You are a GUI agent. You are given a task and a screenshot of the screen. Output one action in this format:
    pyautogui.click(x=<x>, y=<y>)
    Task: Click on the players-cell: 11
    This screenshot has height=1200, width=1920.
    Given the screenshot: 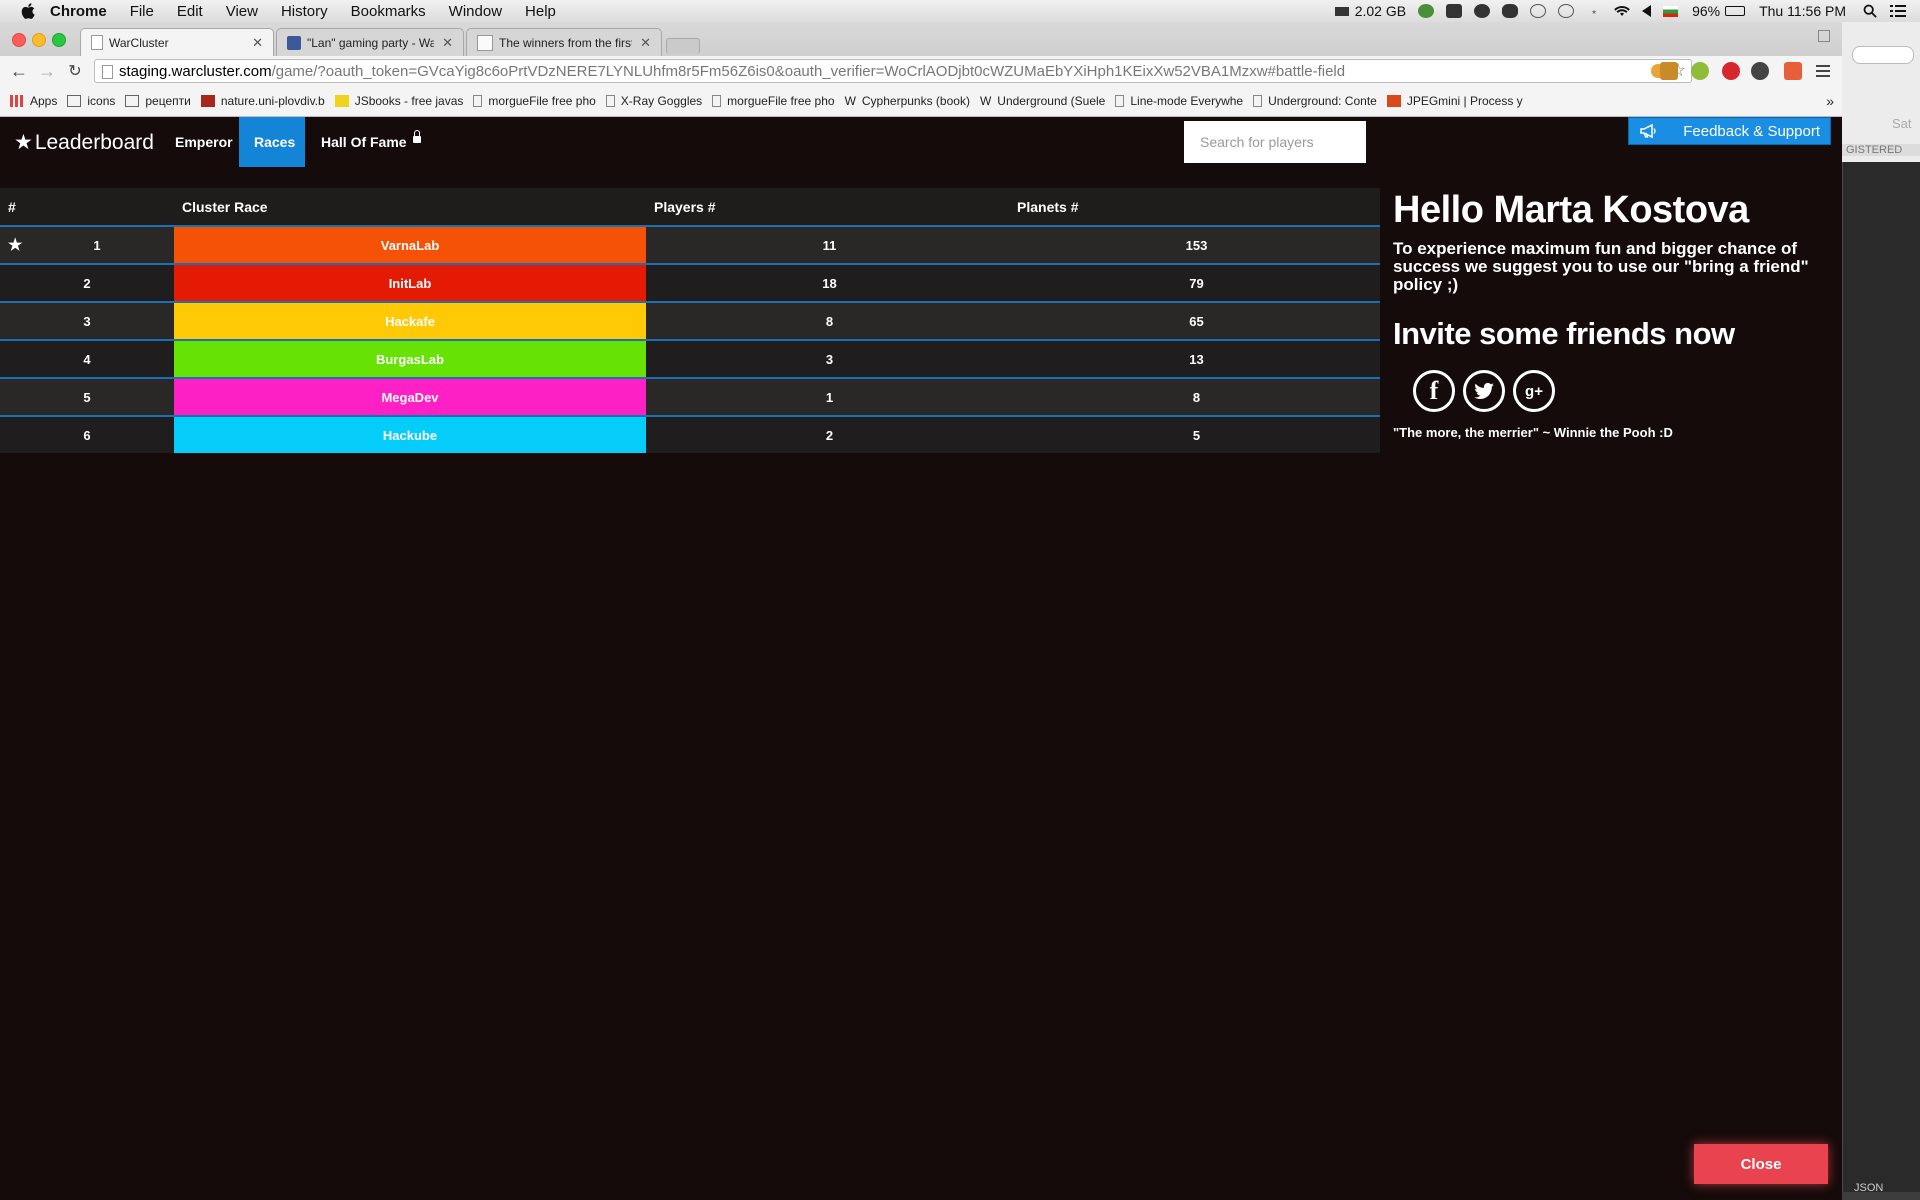 What is the action you would take?
    pyautogui.click(x=829, y=245)
    